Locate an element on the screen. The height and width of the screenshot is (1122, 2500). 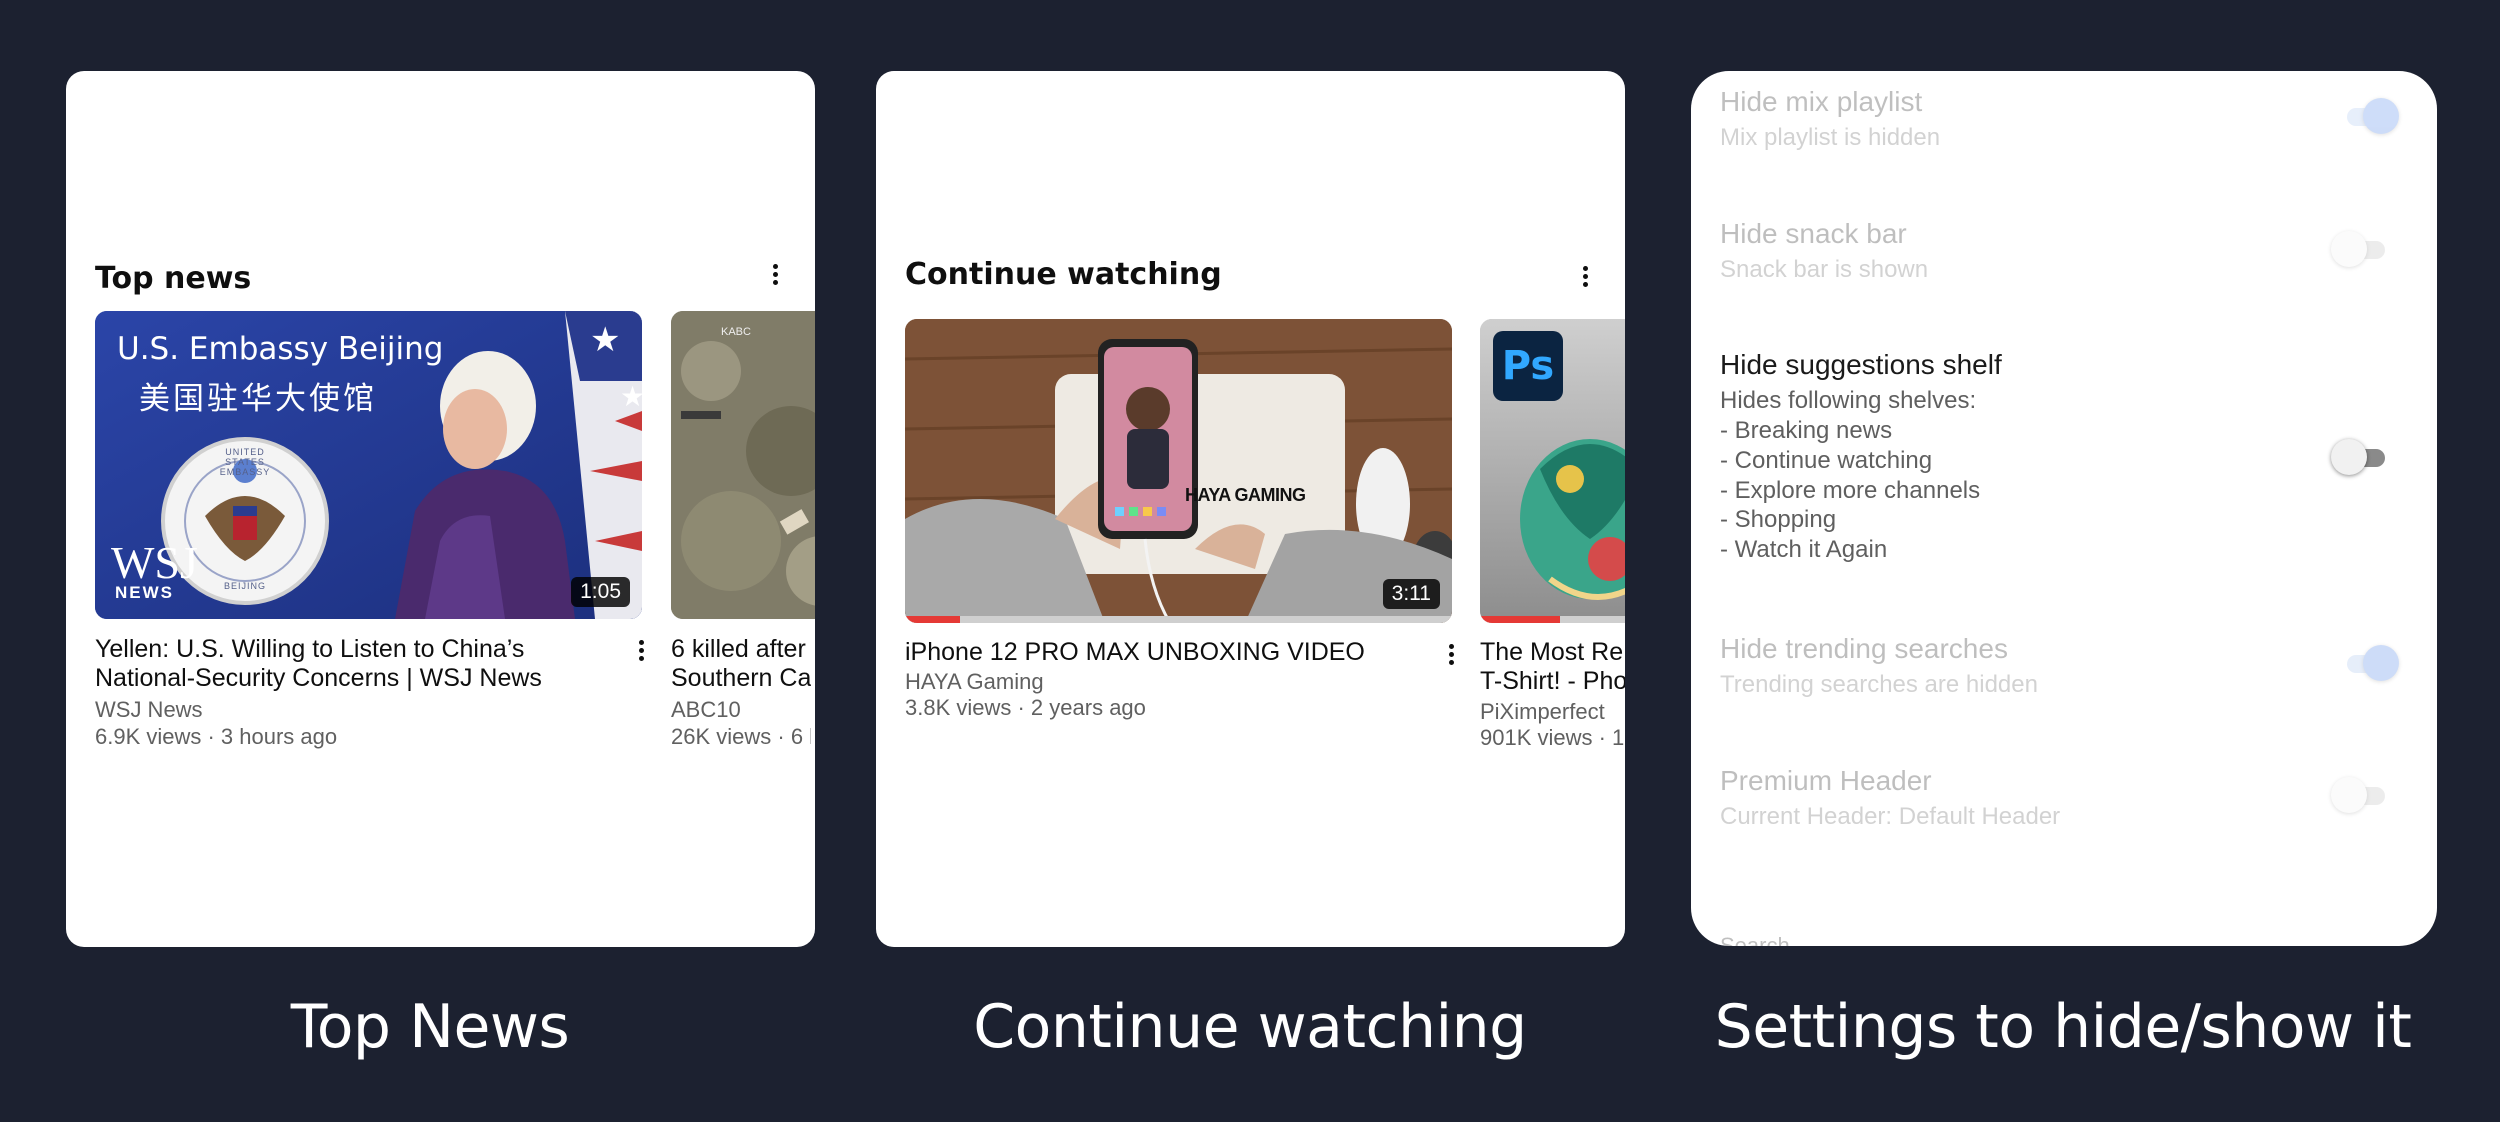
video-thumbnail: HAYA GAMING 3:11 is located at coordinates (1178, 471).